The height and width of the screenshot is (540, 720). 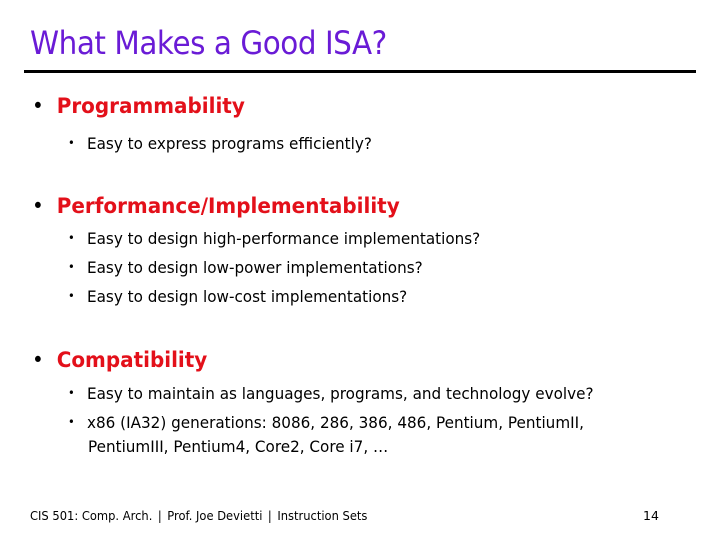 I want to click on section-heading-compatibility: • Compatibility, so click(x=119, y=360).